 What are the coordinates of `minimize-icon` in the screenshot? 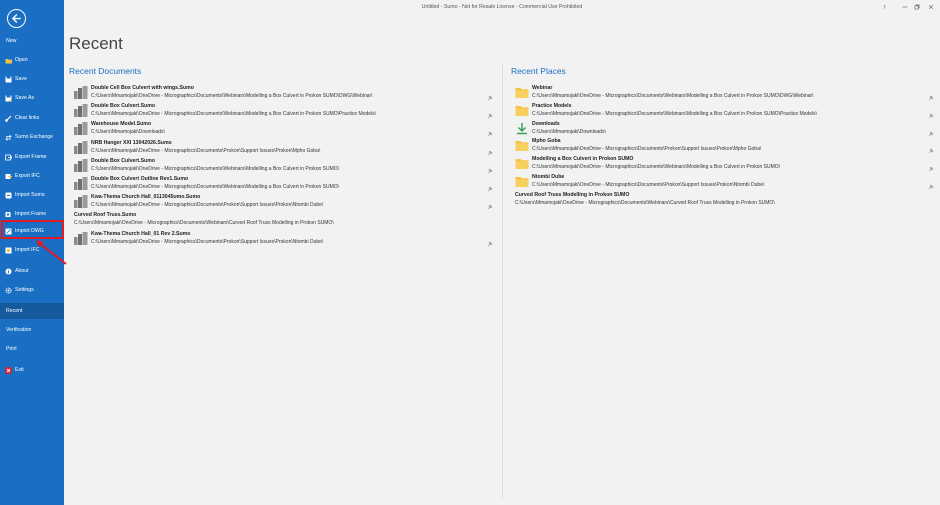 It's located at (905, 7).